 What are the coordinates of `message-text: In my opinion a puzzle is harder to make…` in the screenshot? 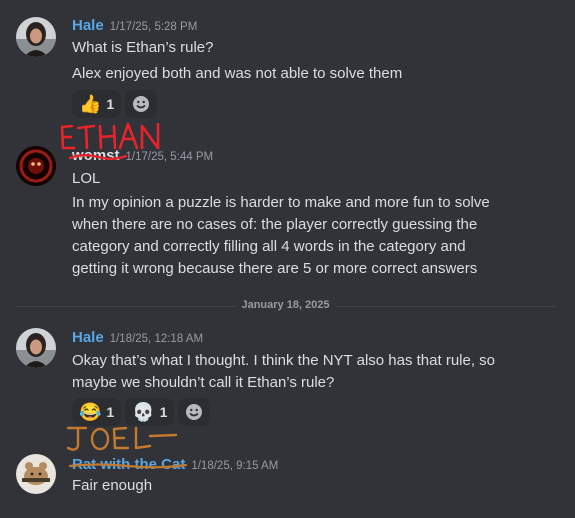 It's located at (281, 202).